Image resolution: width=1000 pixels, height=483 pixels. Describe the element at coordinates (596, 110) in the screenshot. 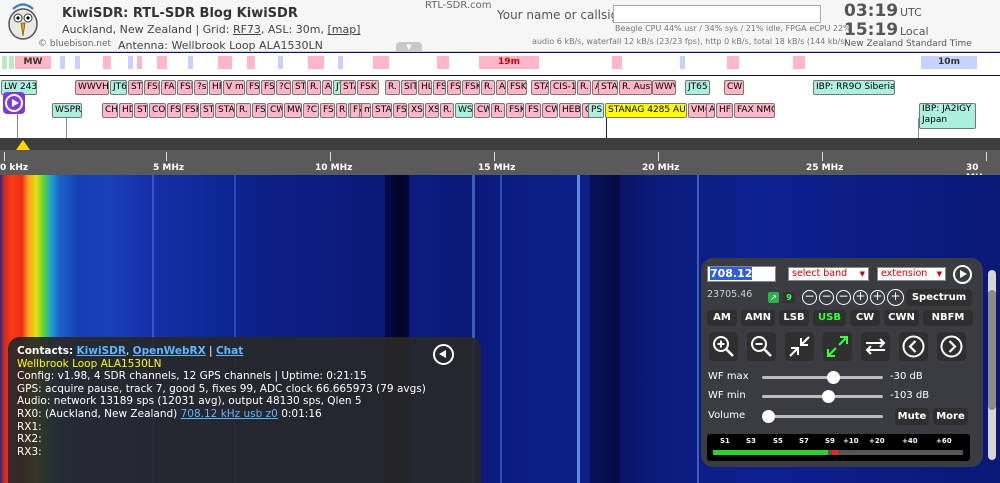

I see `dx-label: PSK` at that location.